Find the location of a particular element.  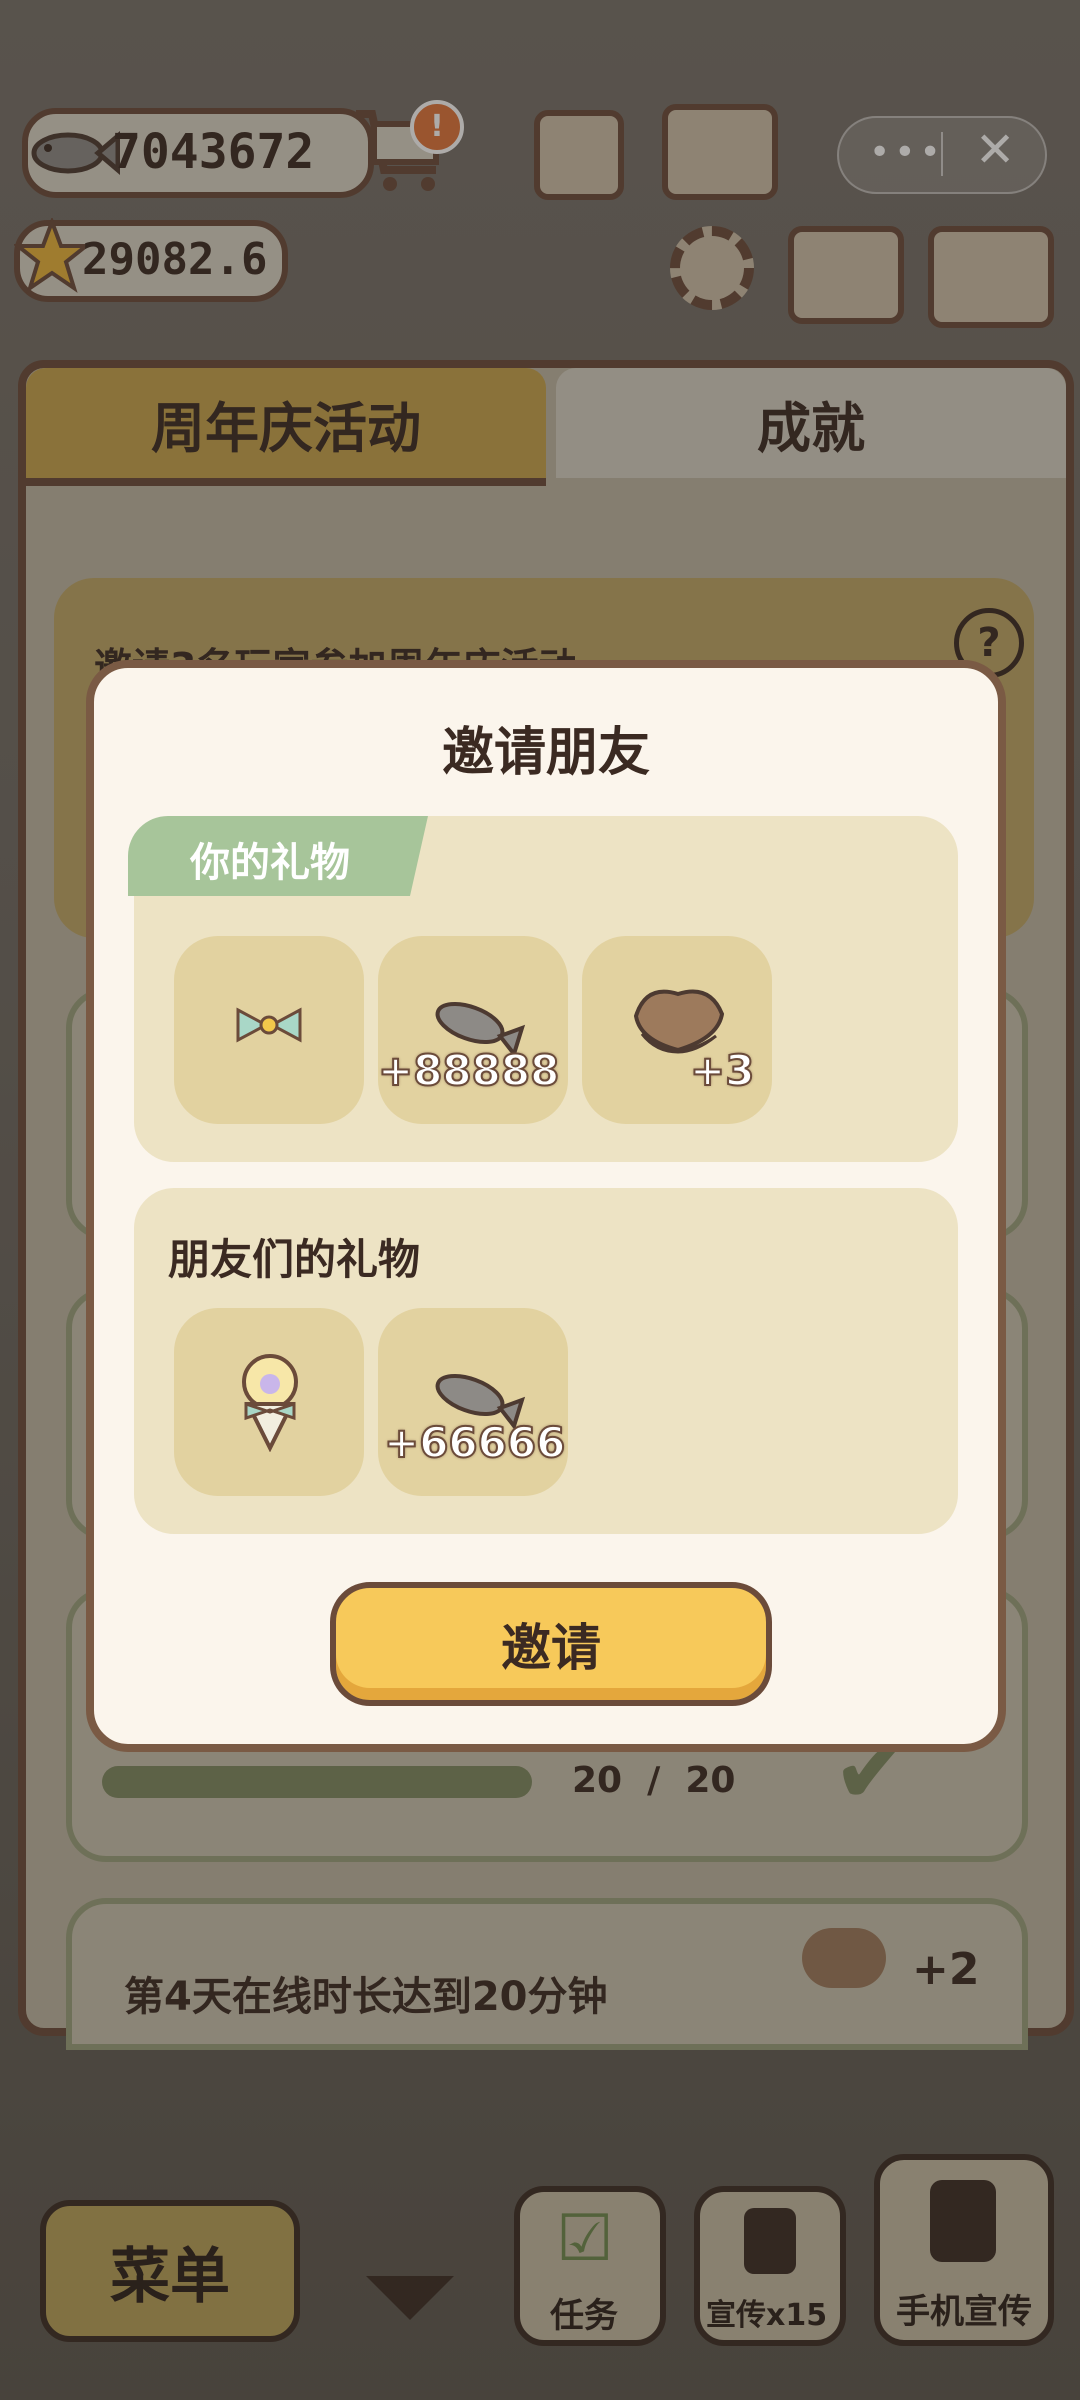

friends-gifts-section: 朋友们的礼物 +66666 is located at coordinates (546, 1361).